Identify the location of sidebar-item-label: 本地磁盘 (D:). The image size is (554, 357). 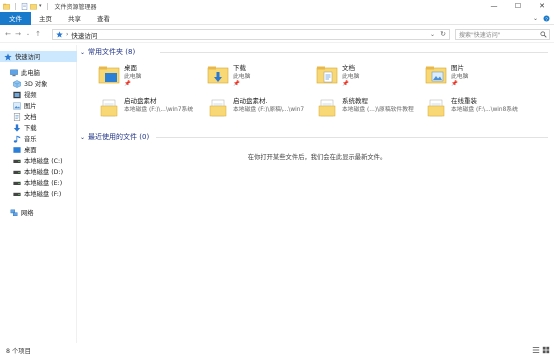
(44, 172).